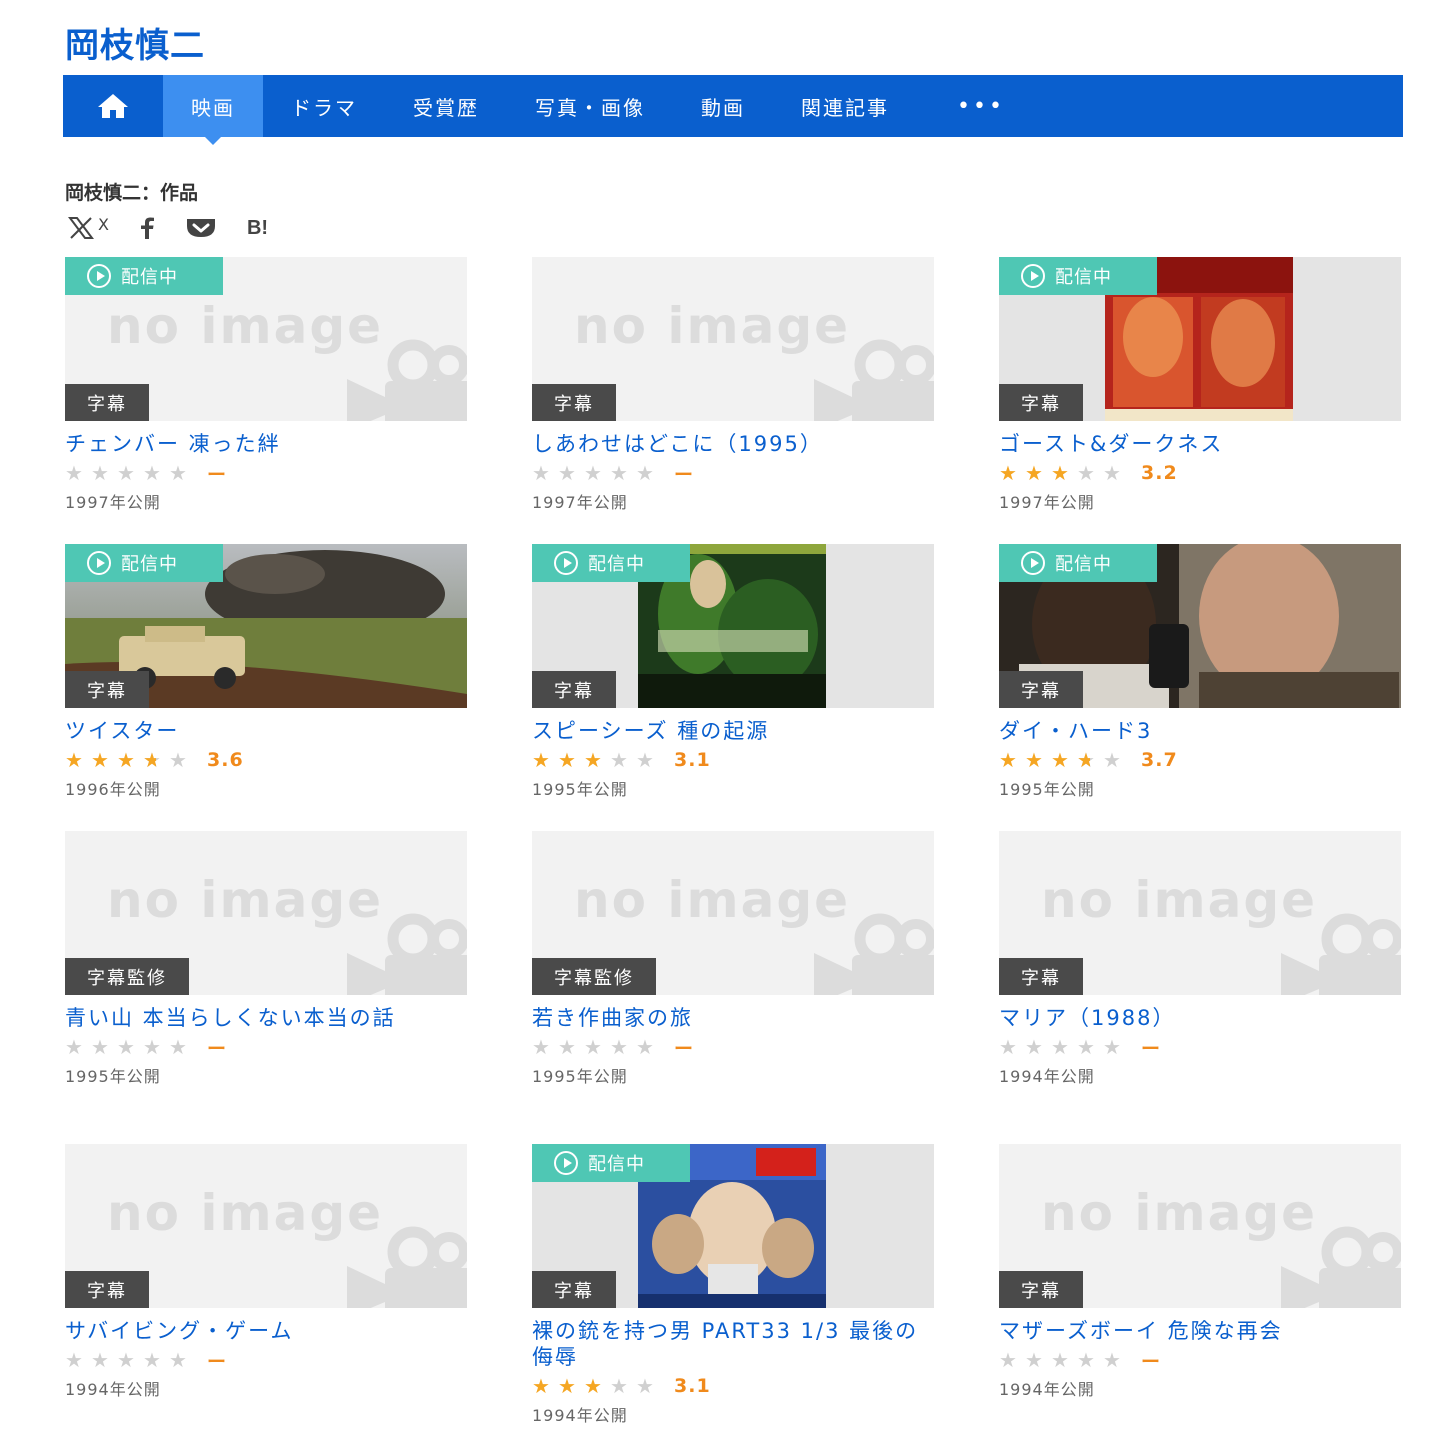 The height and width of the screenshot is (1450, 1450). I want to click on share-pocket-button, so click(201, 228).